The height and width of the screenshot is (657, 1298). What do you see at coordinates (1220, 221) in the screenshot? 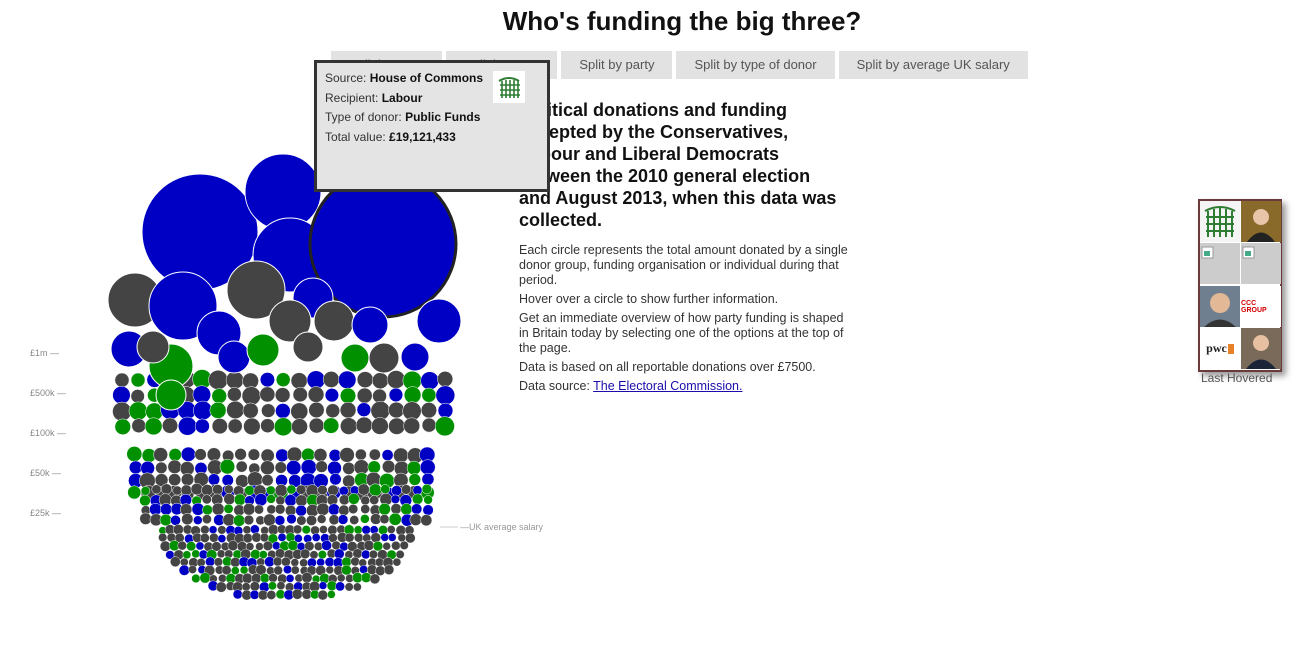
I see `portcullis-icon` at bounding box center [1220, 221].